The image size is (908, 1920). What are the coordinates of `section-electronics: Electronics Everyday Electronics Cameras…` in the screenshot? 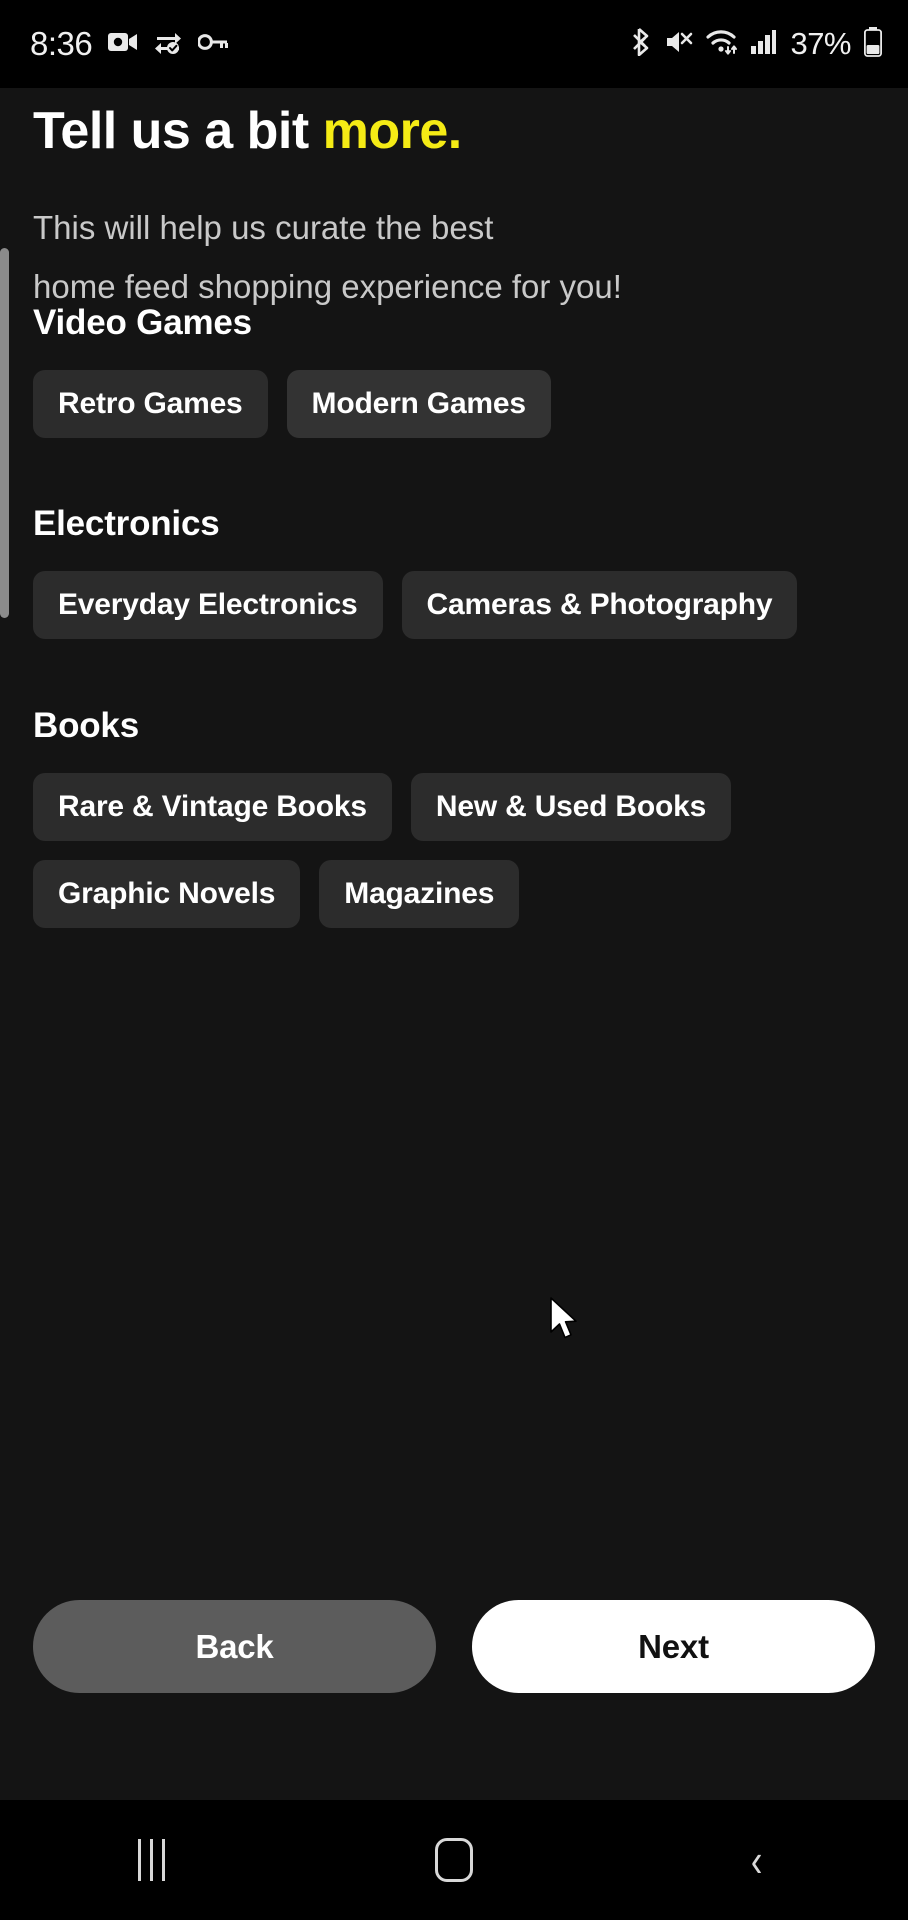 It's located at (454, 571).